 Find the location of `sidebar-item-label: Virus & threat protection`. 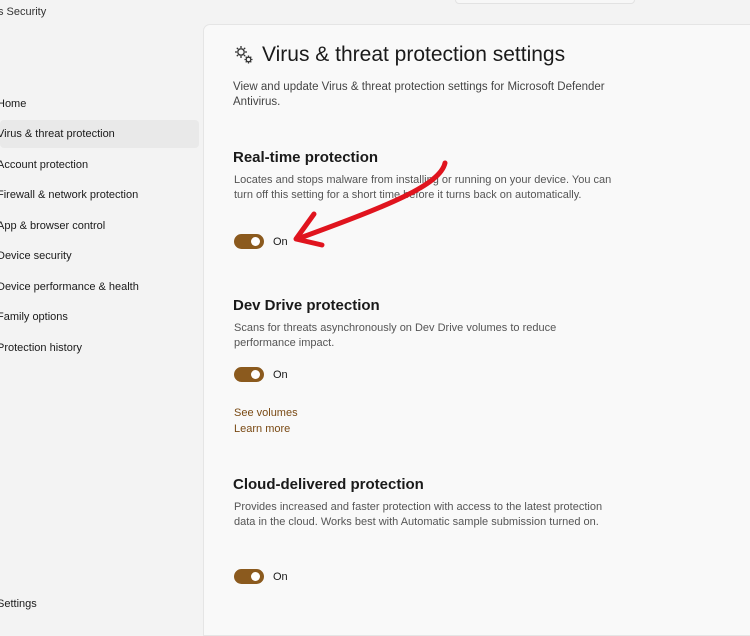

sidebar-item-label: Virus & threat protection is located at coordinates (57, 134).